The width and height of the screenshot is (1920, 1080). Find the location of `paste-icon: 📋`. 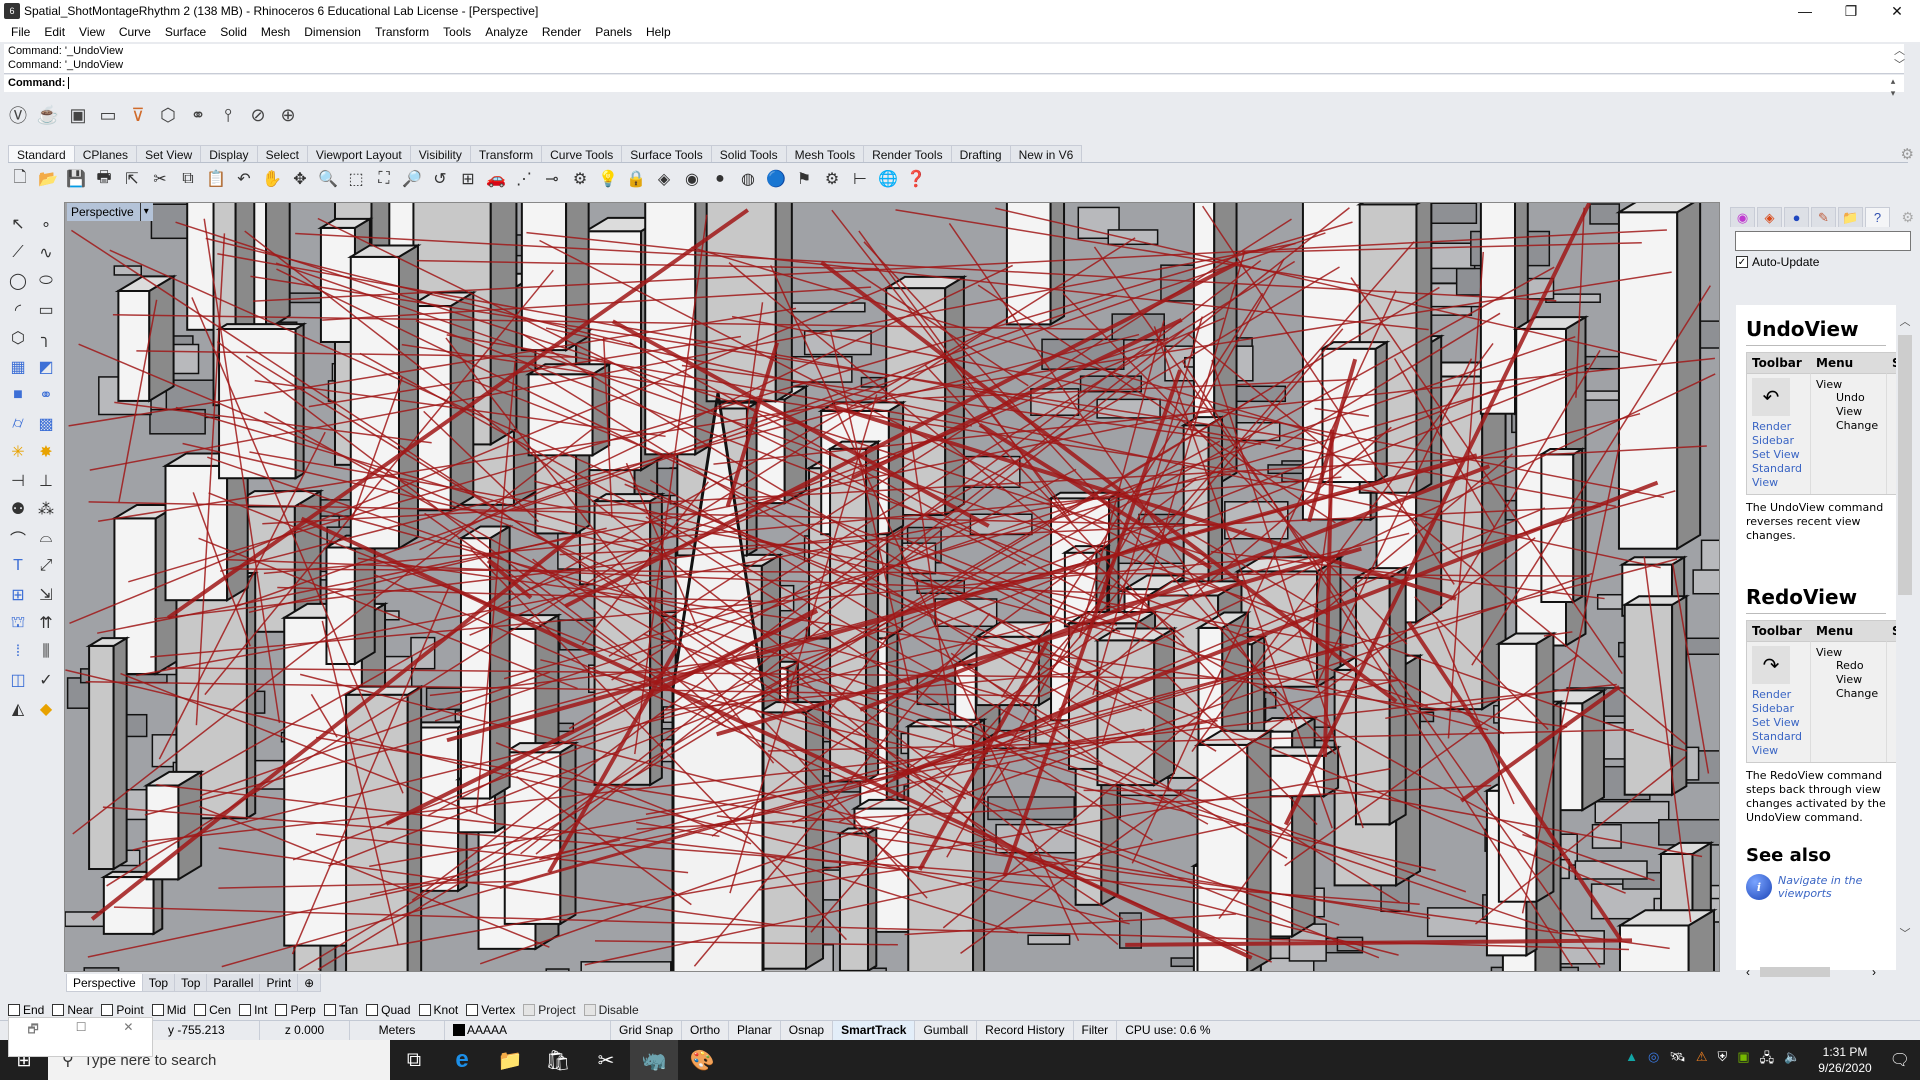

paste-icon: 📋 is located at coordinates (216, 179).